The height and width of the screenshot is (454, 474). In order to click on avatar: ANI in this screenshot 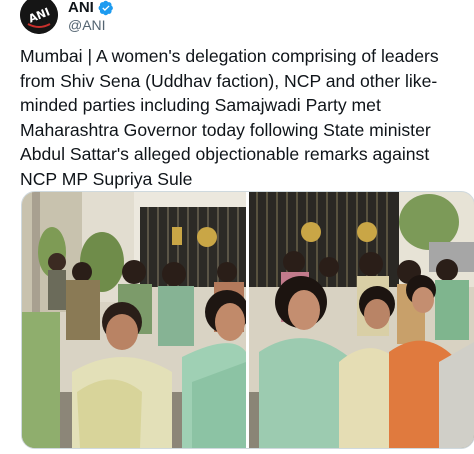, I will do `click(39, 17)`.